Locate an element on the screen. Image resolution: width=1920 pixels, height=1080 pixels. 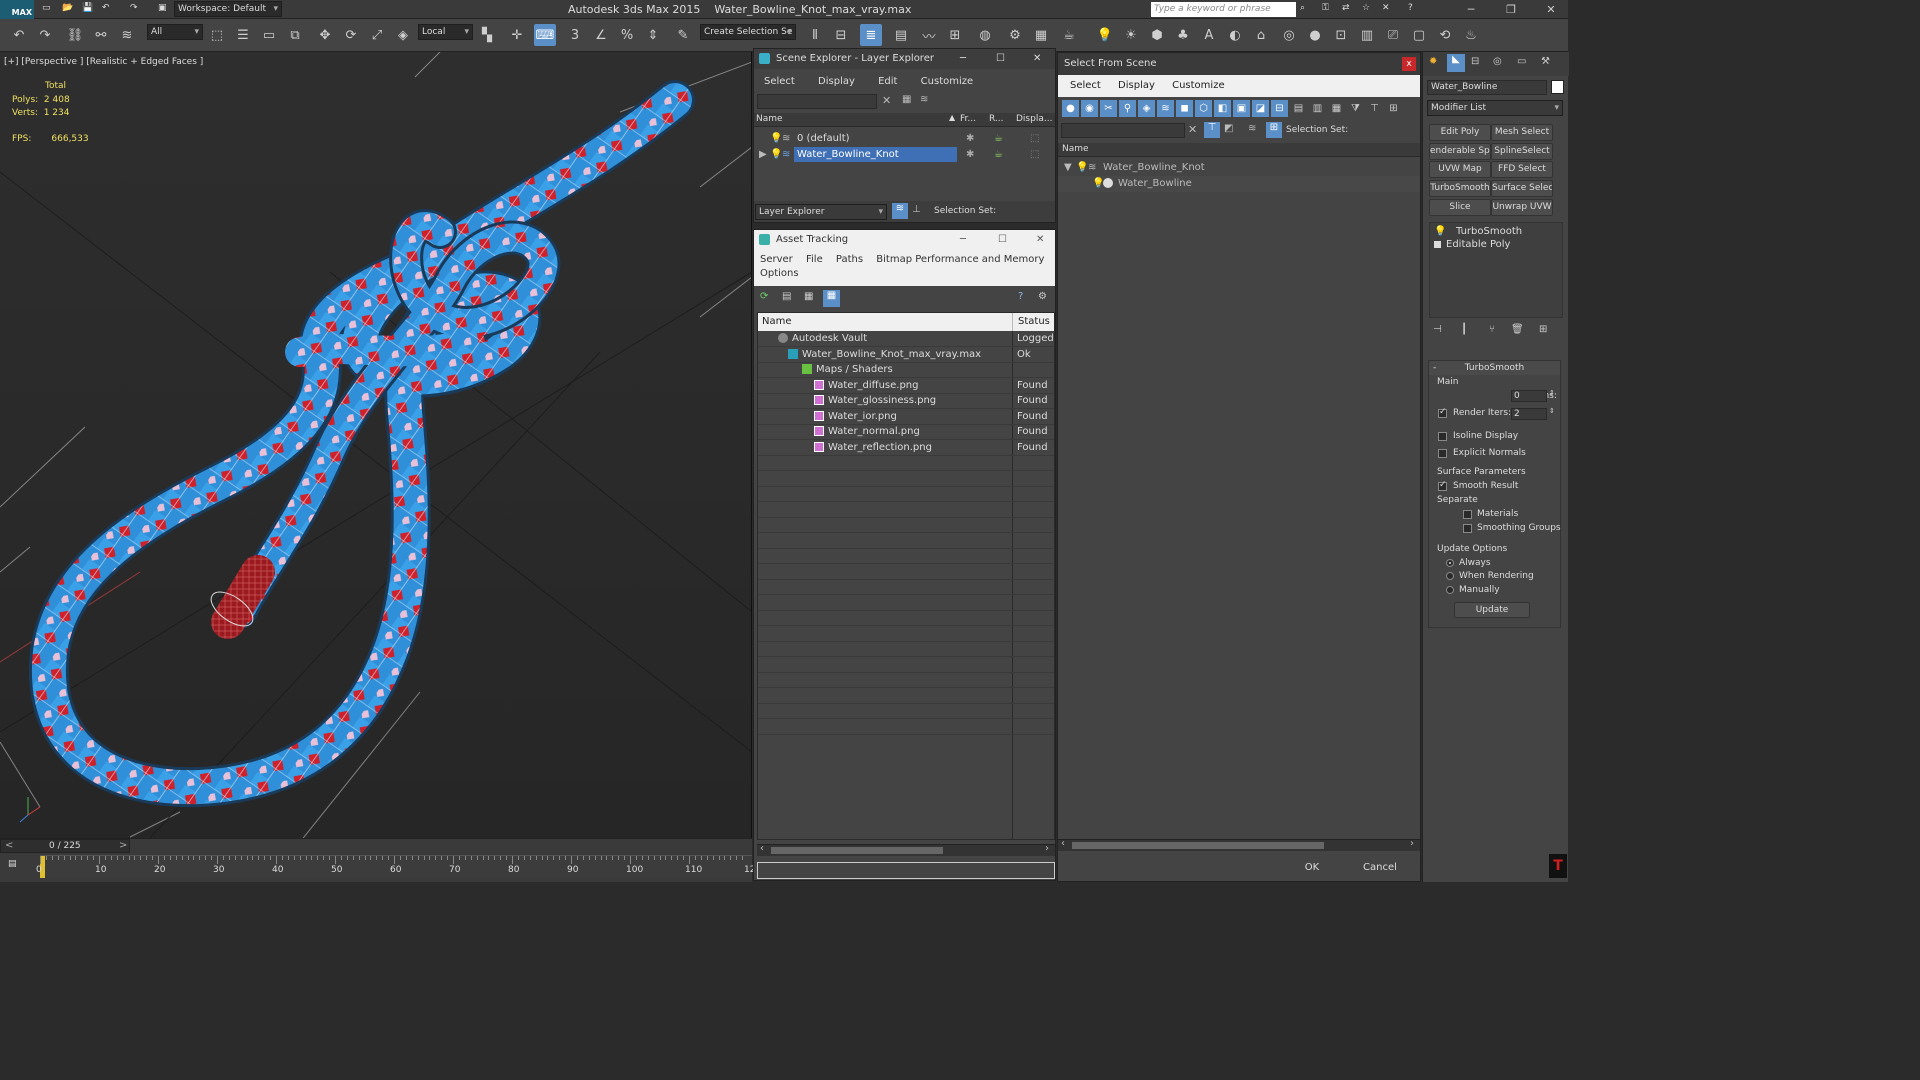
modifier-button: UVW Map is located at coordinates (1460, 170).